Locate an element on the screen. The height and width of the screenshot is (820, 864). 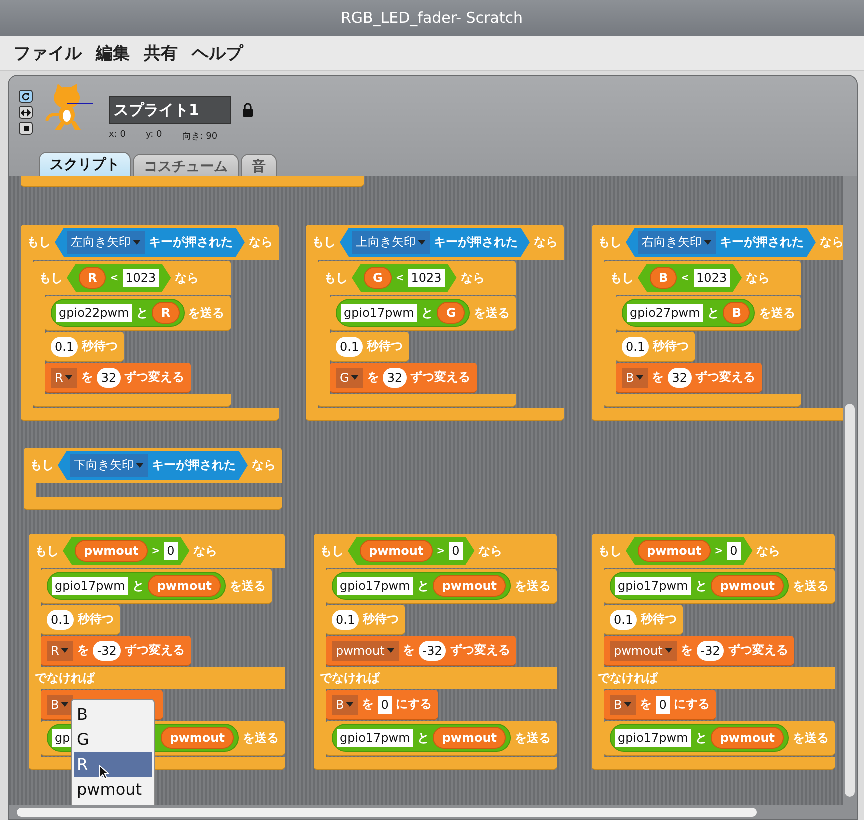
y-position: y: 0 is located at coordinates (154, 136).